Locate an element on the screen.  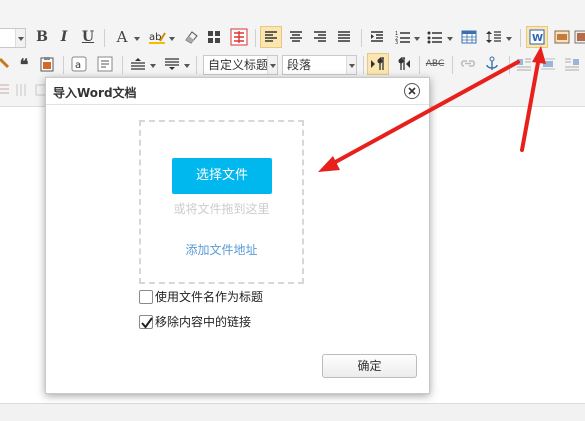
ordered-list-dropdown is located at coordinates (417, 39).